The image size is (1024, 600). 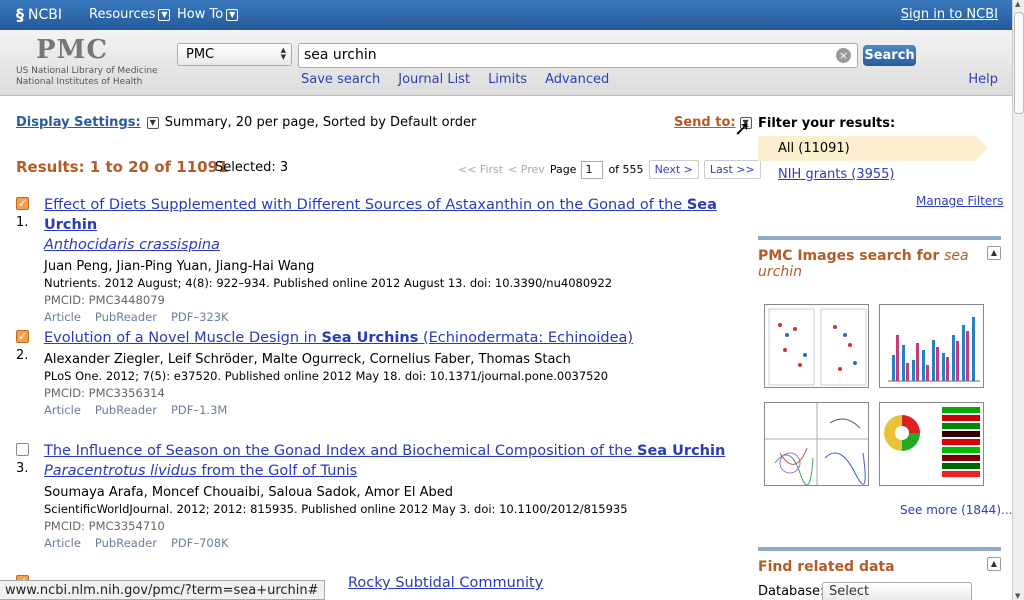 I want to click on page-total: of 555, so click(x=626, y=169).